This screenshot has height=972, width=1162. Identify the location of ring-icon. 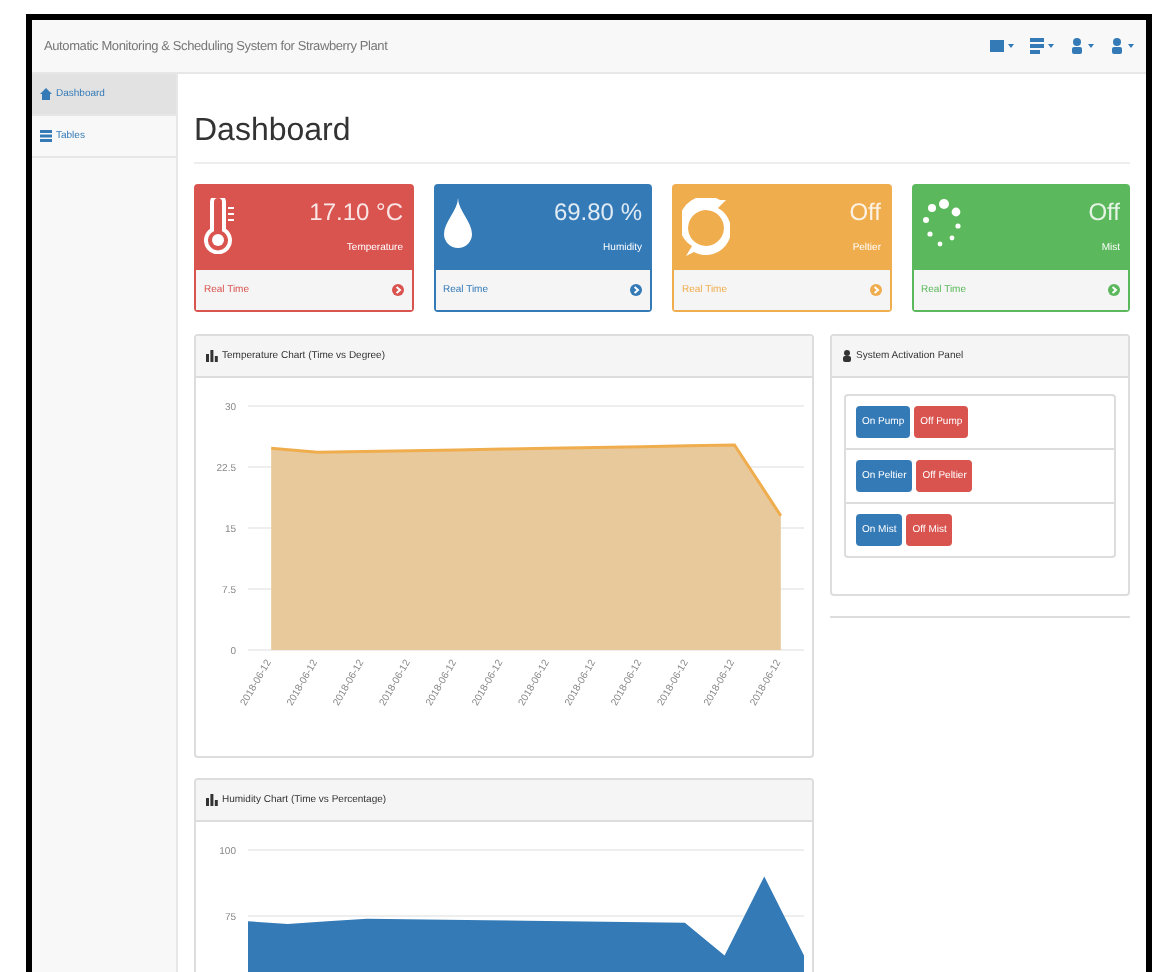
(706, 228).